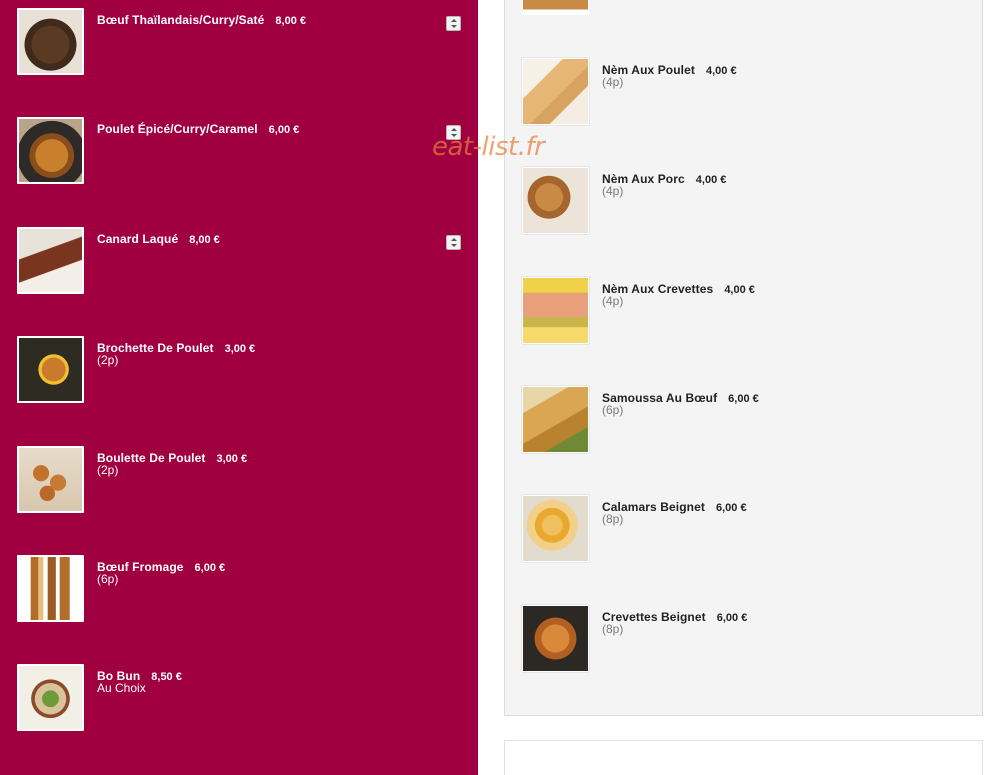  Describe the element at coordinates (121, 688) in the screenshot. I see `item-portion: Au Choix` at that location.